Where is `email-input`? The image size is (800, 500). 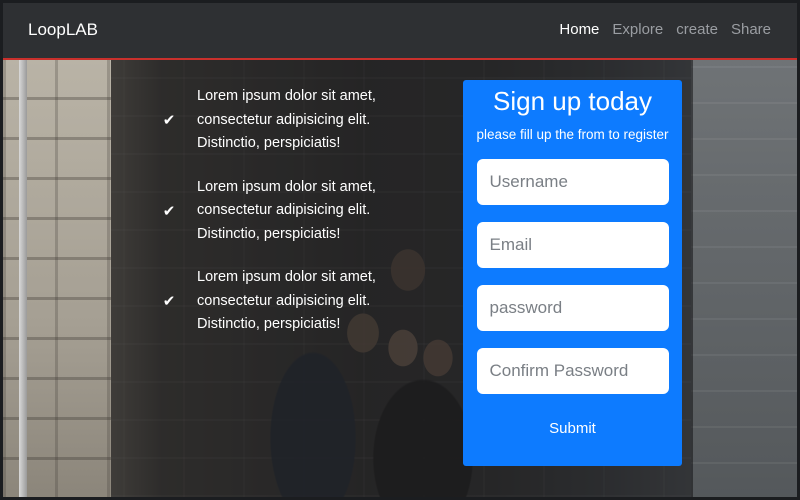 email-input is located at coordinates (572, 245).